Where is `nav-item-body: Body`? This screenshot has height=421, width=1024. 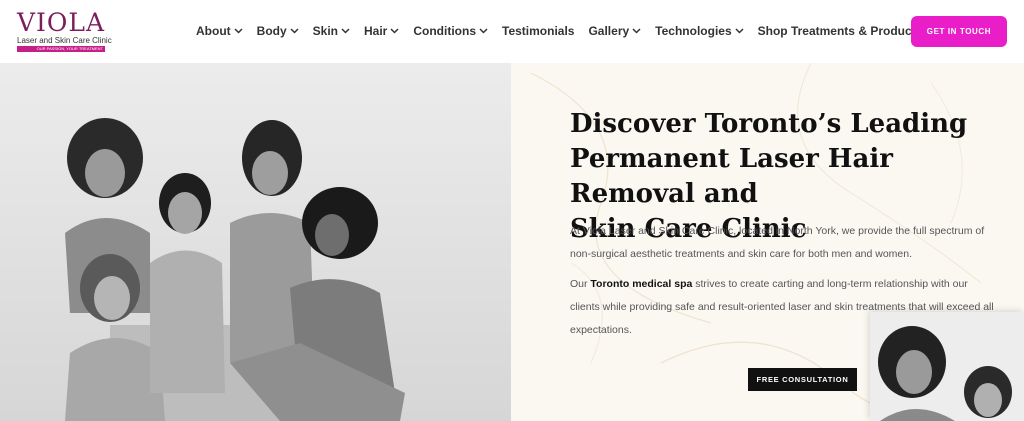 nav-item-body: Body is located at coordinates (278, 31).